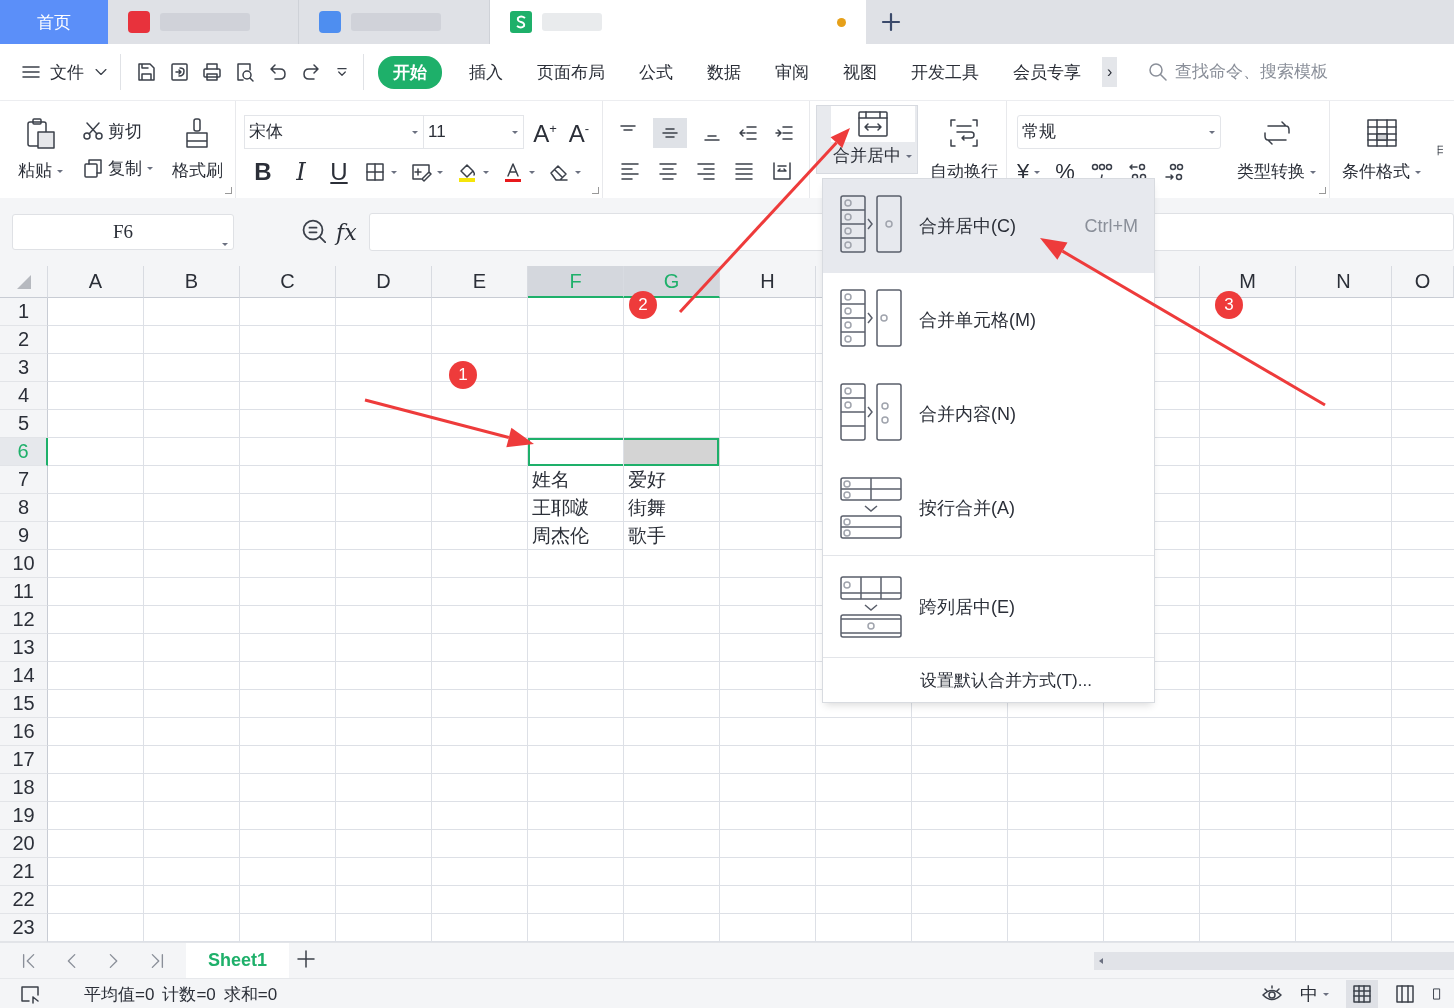  Describe the element at coordinates (560, 508) in the screenshot. I see `table-cell-text: 王耶啵` at that location.